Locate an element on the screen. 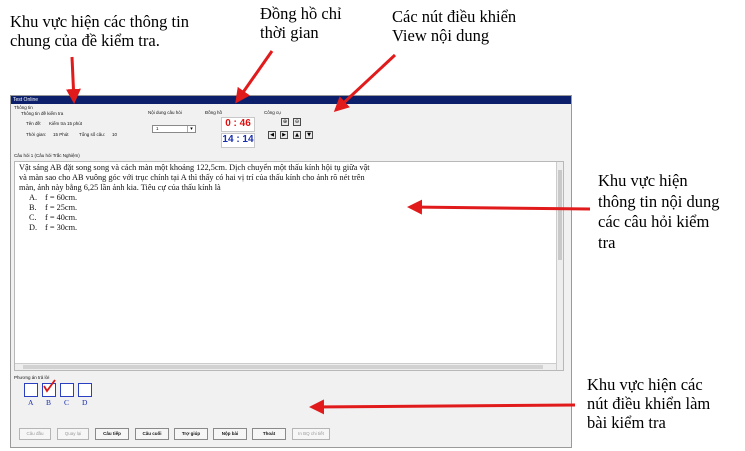 This screenshot has width=745, height=451. arrow-to-clock is located at coordinates (254, 77).